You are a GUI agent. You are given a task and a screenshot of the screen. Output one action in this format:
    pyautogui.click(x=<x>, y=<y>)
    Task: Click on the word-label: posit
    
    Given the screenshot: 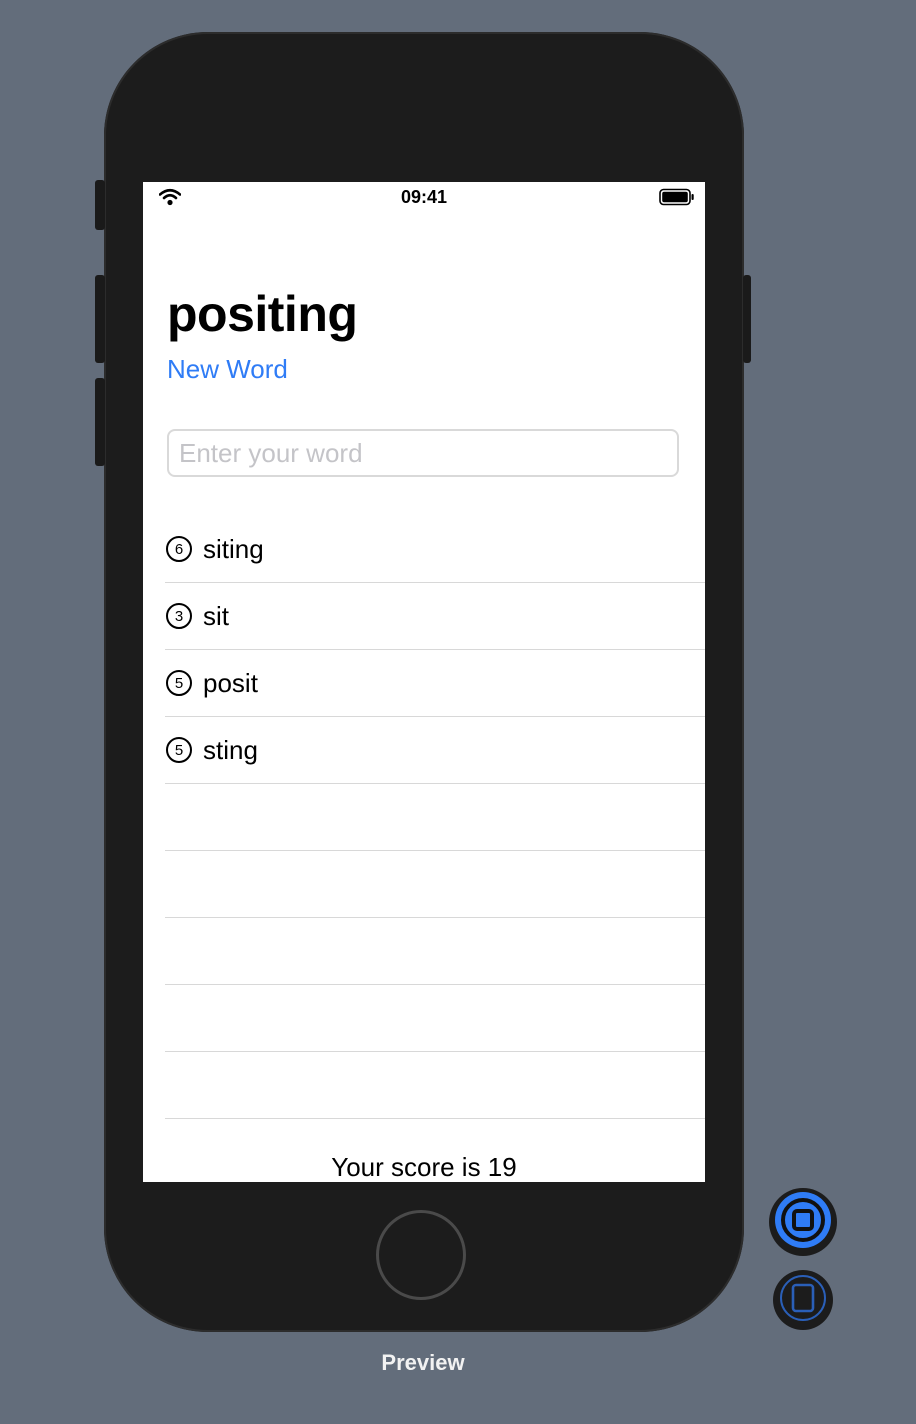 What is the action you would take?
    pyautogui.click(x=230, y=682)
    